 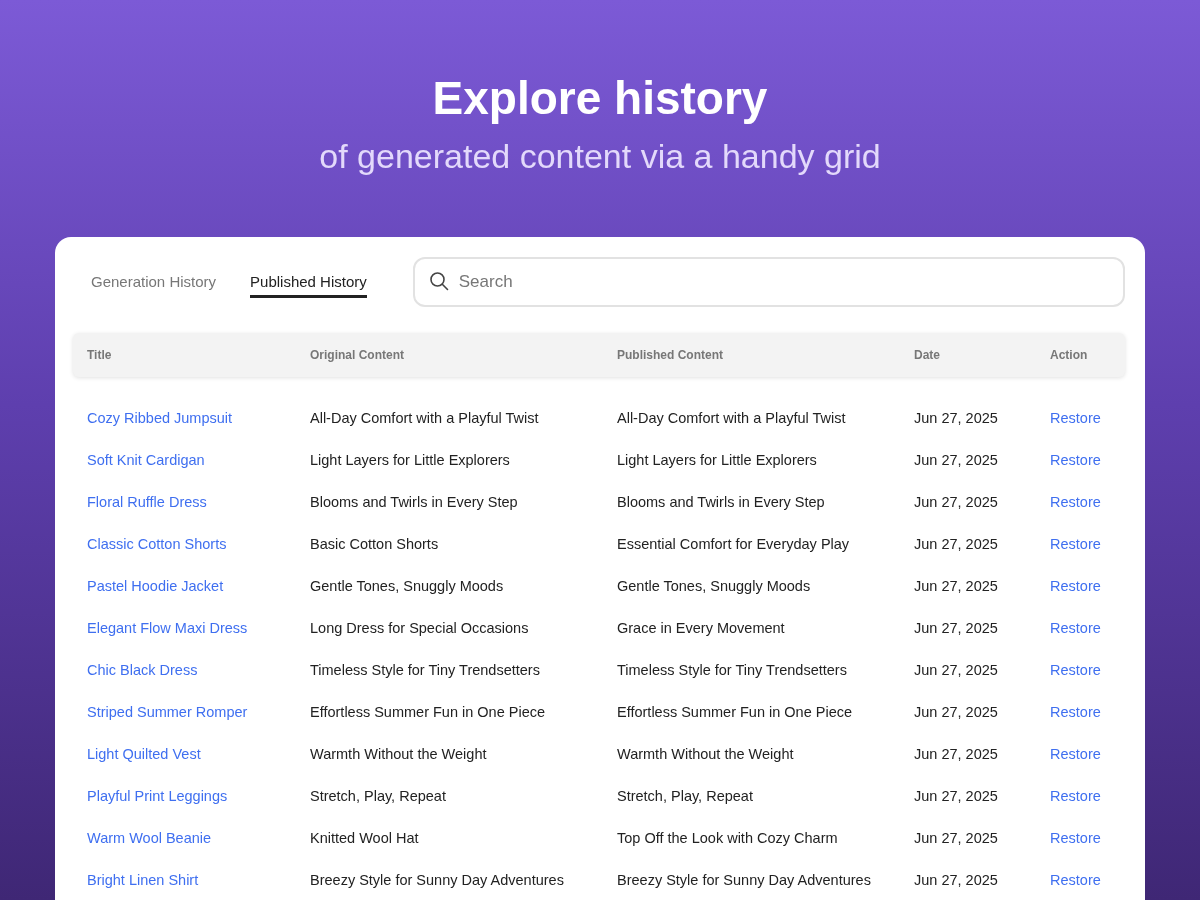 What do you see at coordinates (167, 712) in the screenshot?
I see `title-link: Striped Summer Romper` at bounding box center [167, 712].